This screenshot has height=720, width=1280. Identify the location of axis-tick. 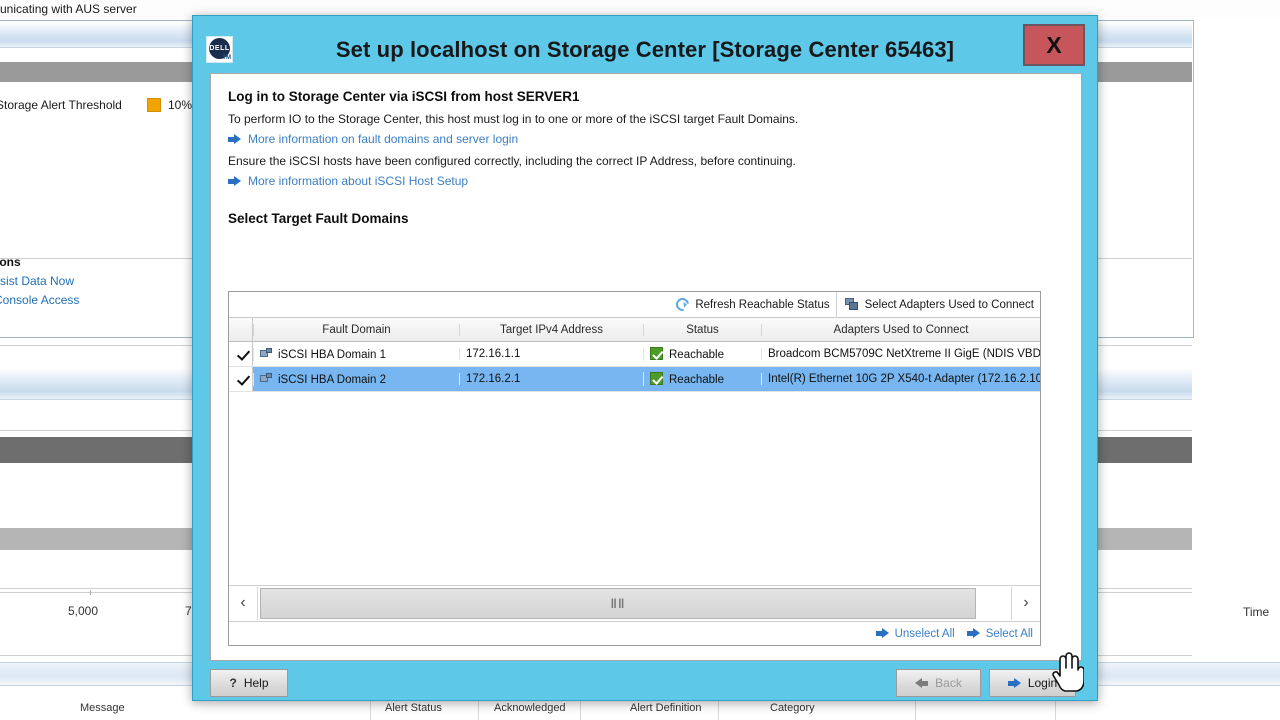
(90, 592).